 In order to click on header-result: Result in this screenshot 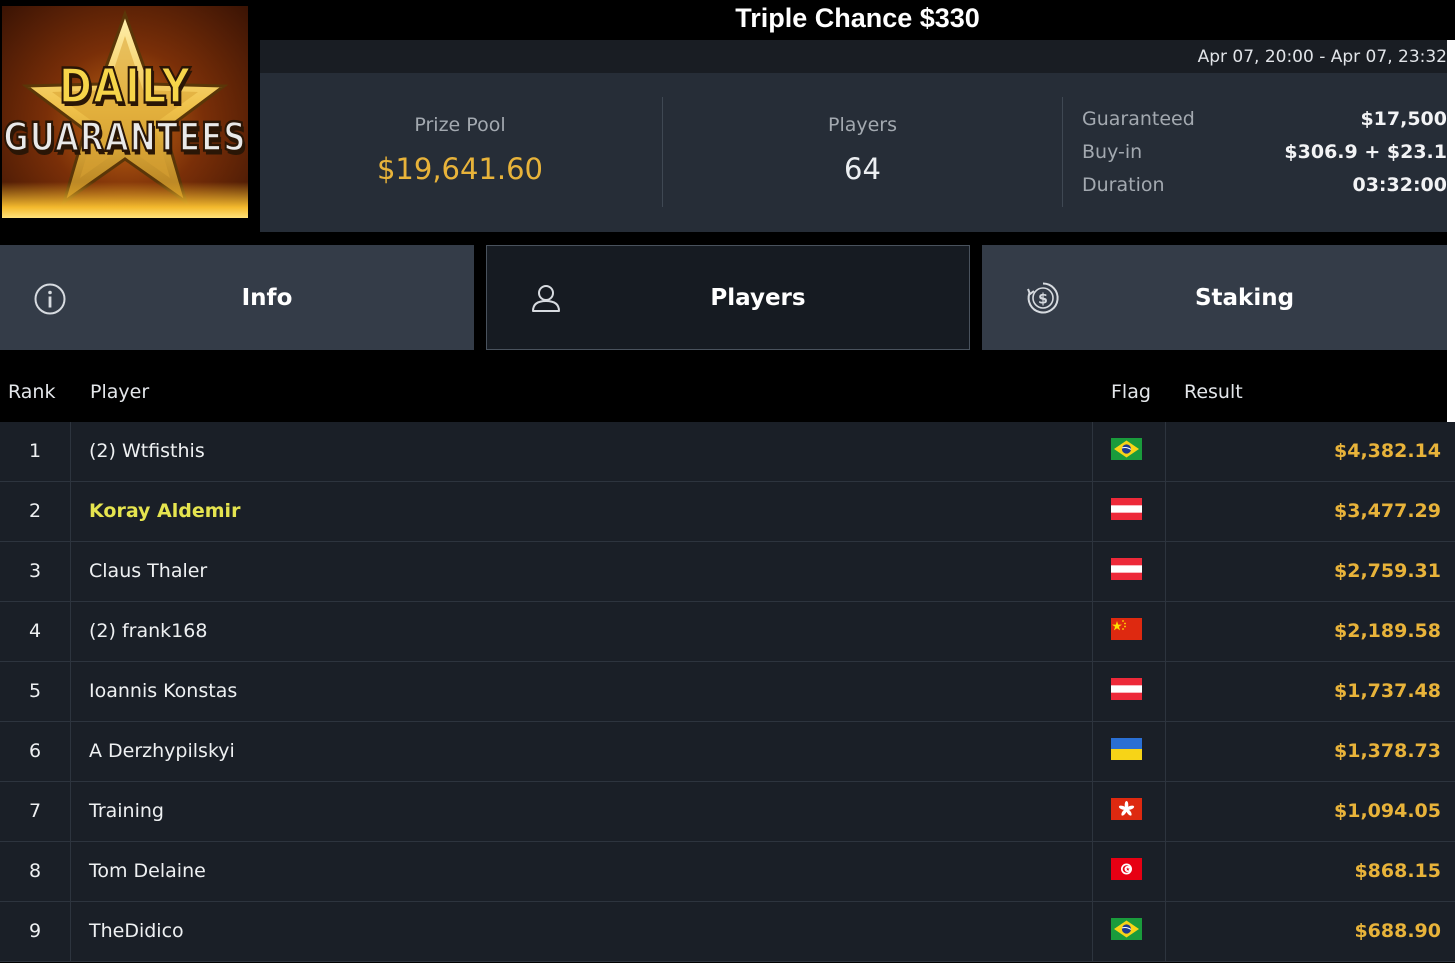, I will do `click(1213, 392)`.